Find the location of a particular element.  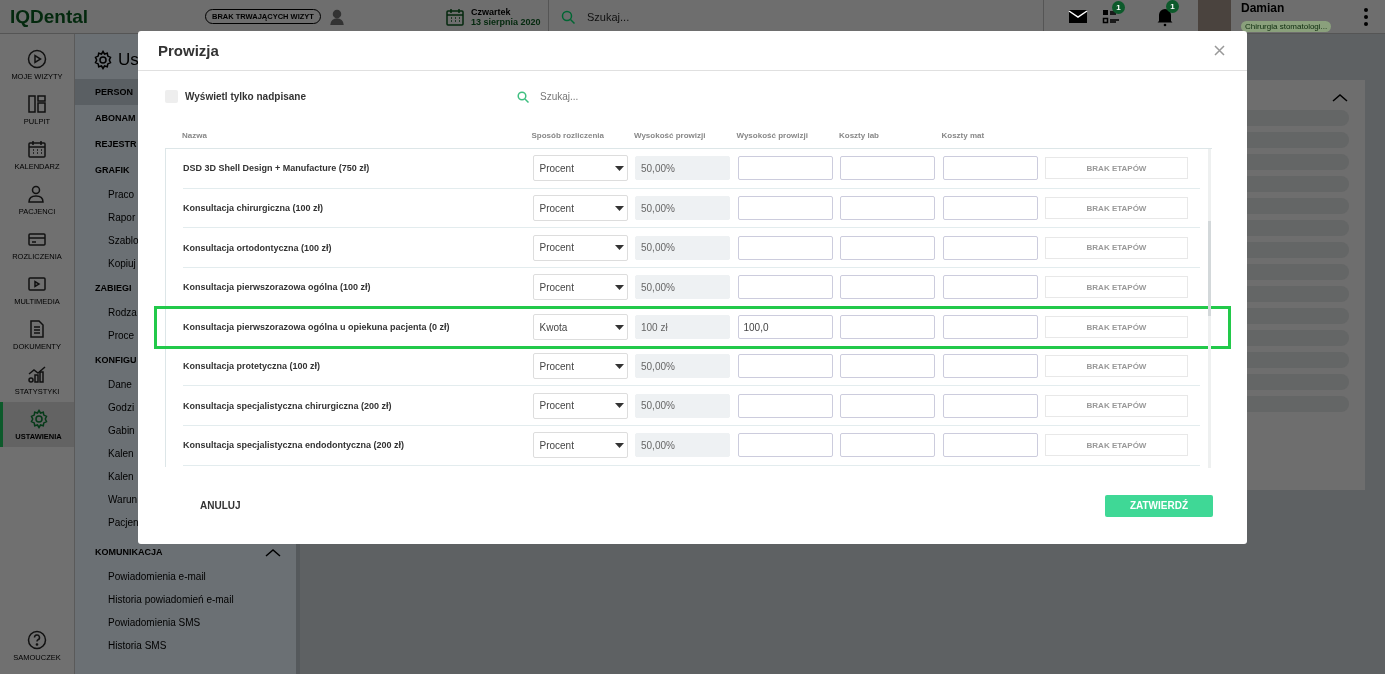

document-icon is located at coordinates (37, 328).